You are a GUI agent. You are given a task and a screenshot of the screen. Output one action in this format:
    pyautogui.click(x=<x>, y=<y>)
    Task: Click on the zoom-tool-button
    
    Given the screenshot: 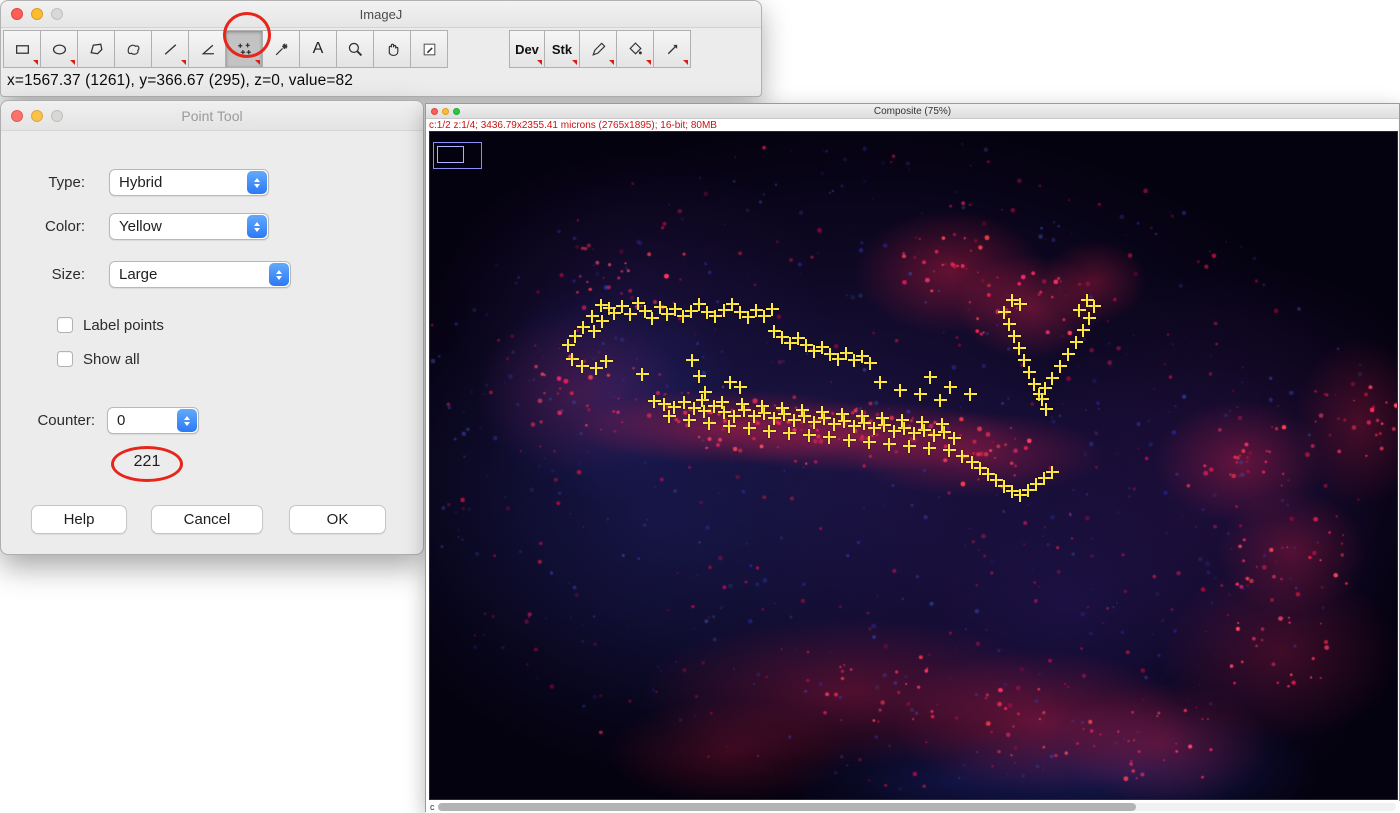 What is the action you would take?
    pyautogui.click(x=355, y=49)
    